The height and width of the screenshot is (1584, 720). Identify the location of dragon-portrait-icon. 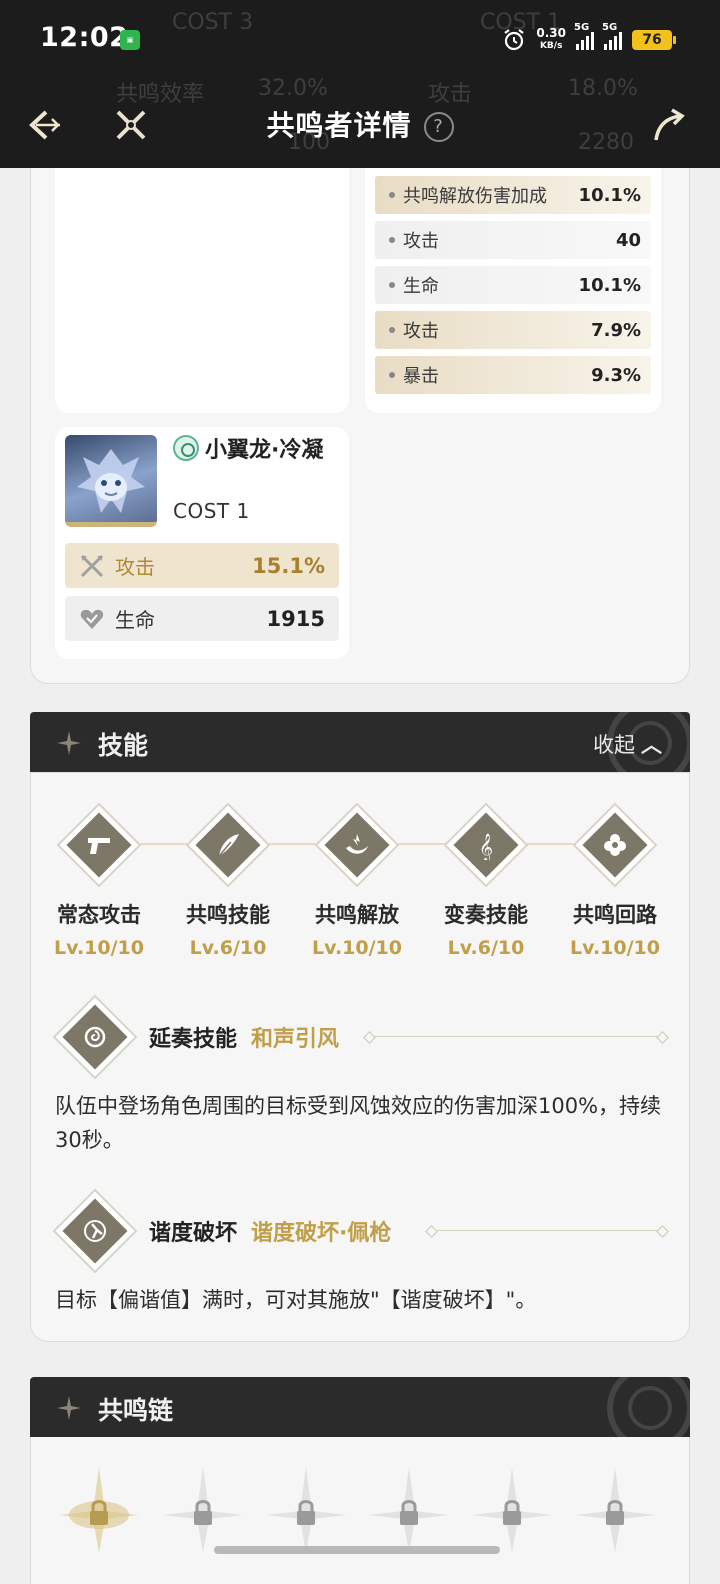
(111, 481).